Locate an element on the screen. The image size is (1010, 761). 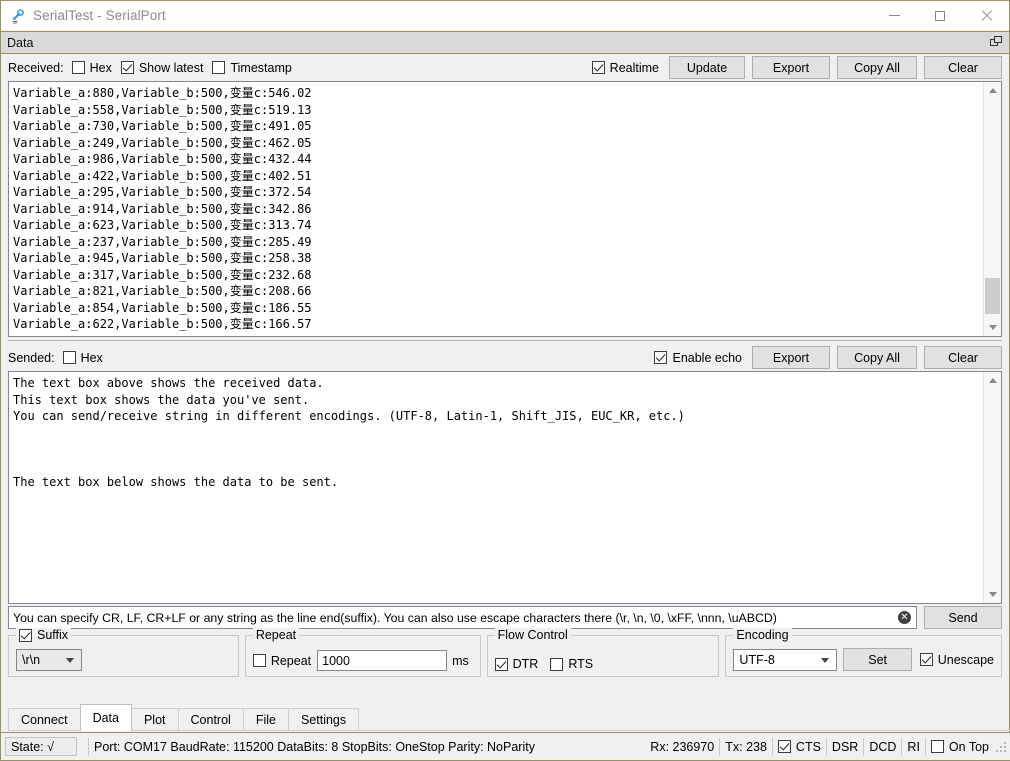
encoding-set-button: Set is located at coordinates (878, 659).